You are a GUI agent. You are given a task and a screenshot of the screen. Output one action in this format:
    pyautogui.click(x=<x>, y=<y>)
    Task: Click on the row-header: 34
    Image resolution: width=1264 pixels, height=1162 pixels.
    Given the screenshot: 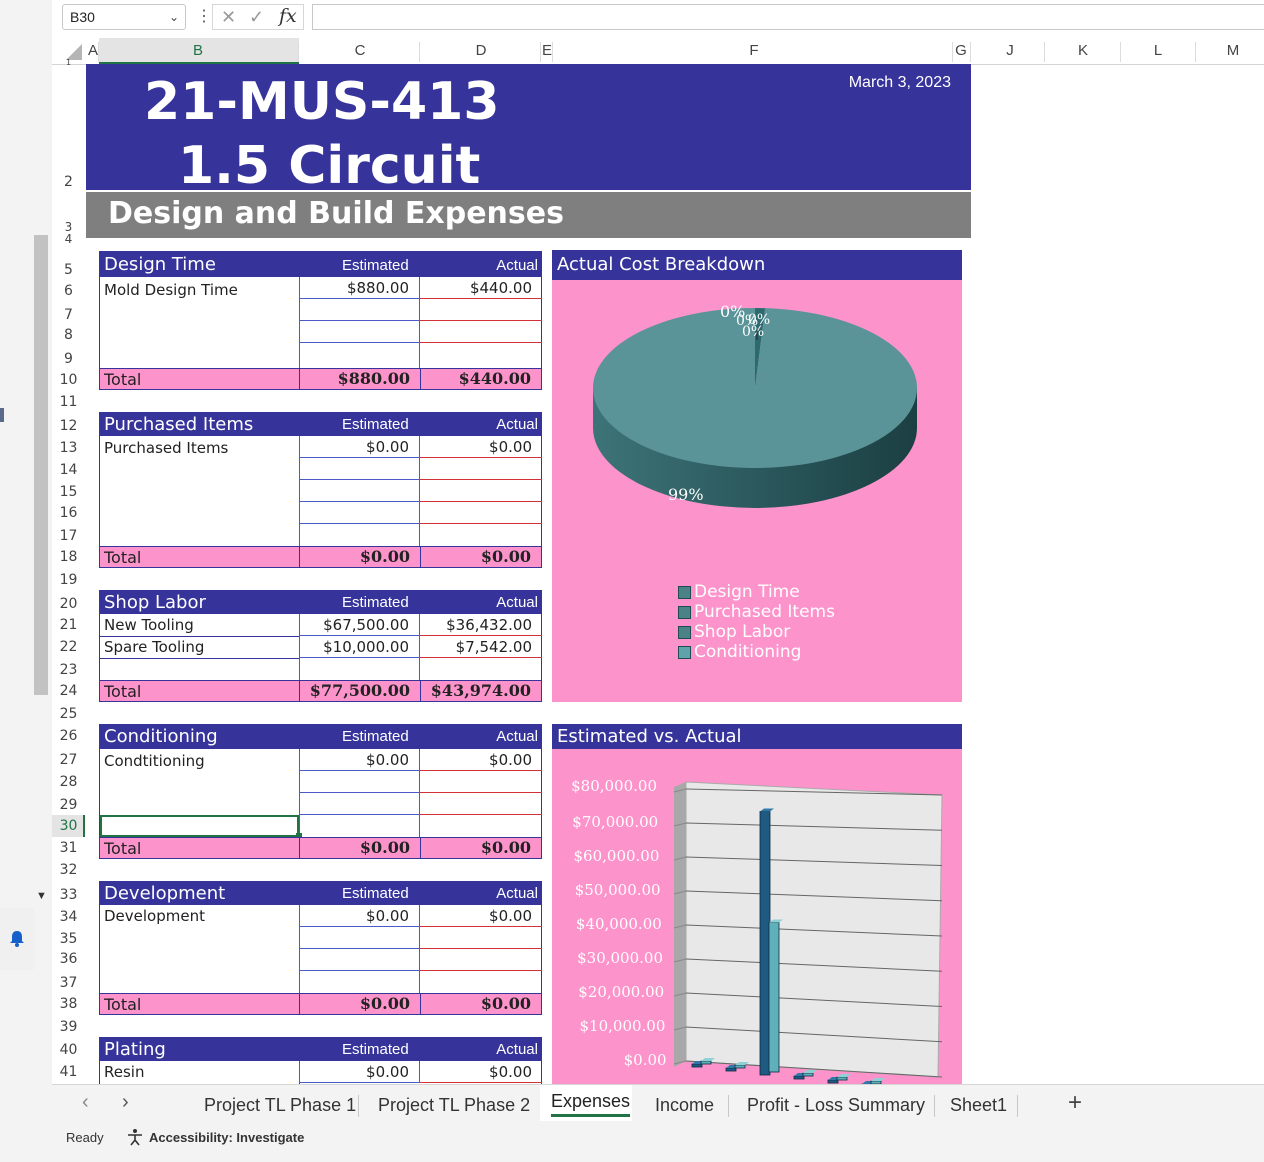 What is the action you would take?
    pyautogui.click(x=68, y=917)
    